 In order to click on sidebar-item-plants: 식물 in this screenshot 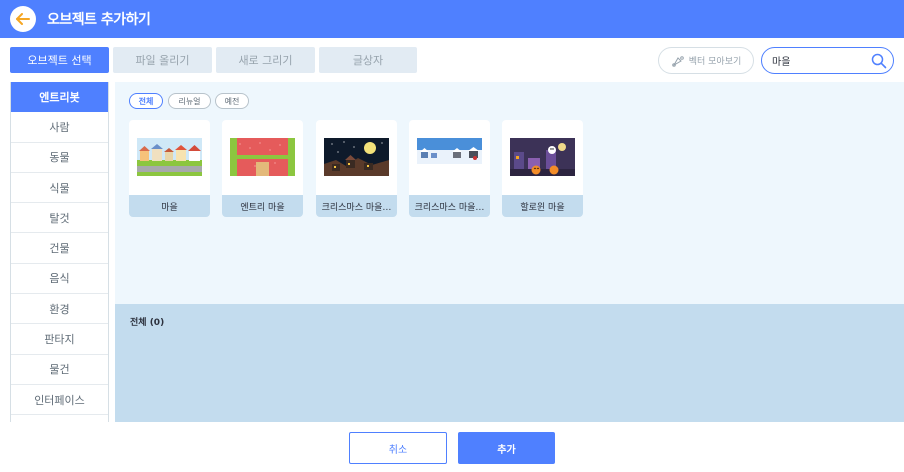, I will do `click(59, 188)`.